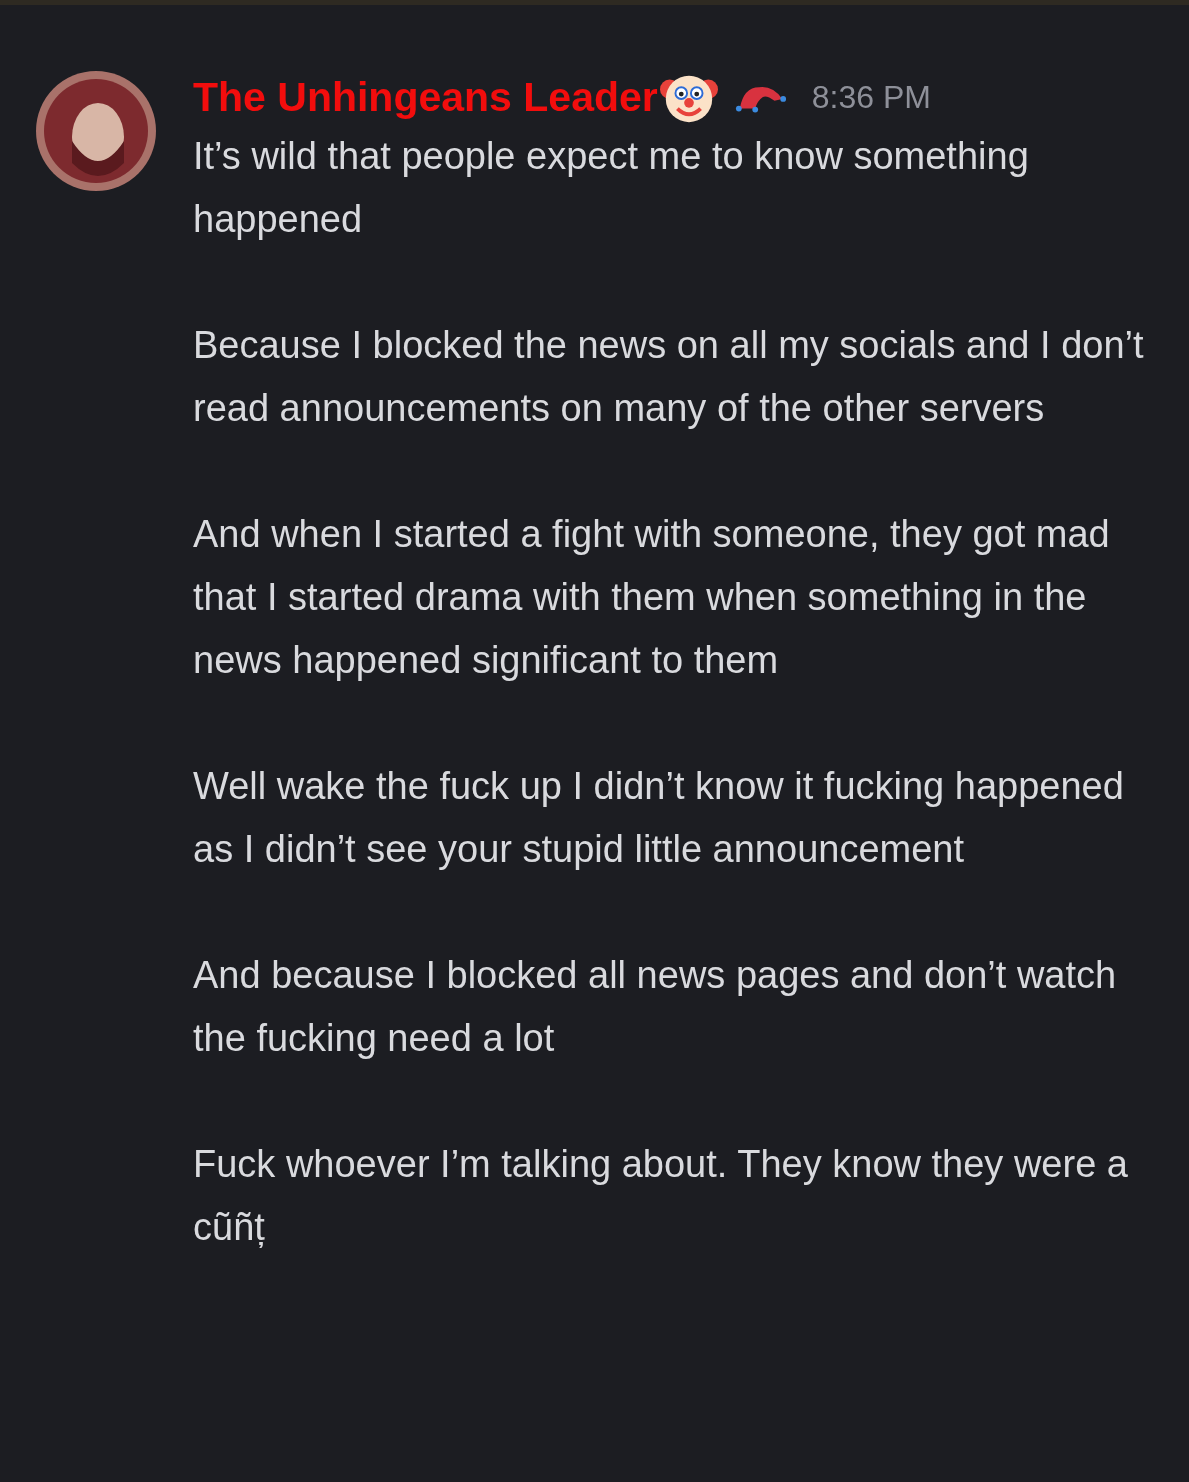  I want to click on message-paragraph: Fuck whoever I’m talking about. They know they were a cũñț, so click(661, 1196).